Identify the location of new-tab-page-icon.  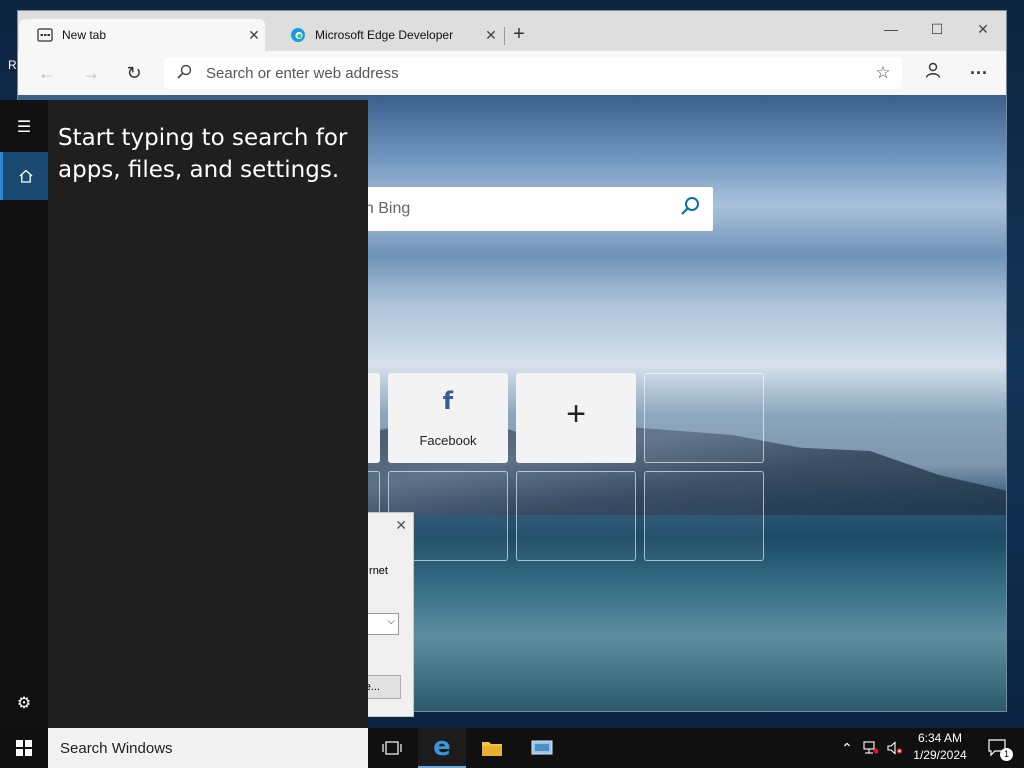
(45, 35).